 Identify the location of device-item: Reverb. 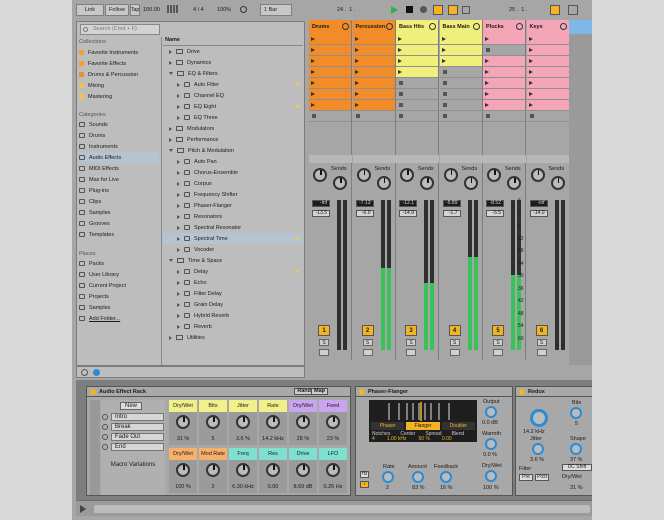
(233, 326).